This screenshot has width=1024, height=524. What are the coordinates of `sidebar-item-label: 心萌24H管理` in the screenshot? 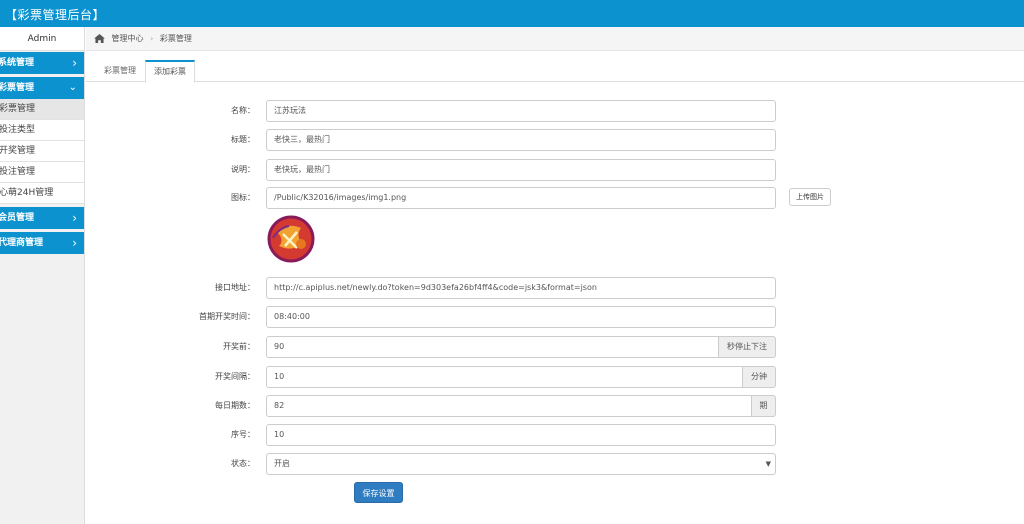 It's located at (27, 193).